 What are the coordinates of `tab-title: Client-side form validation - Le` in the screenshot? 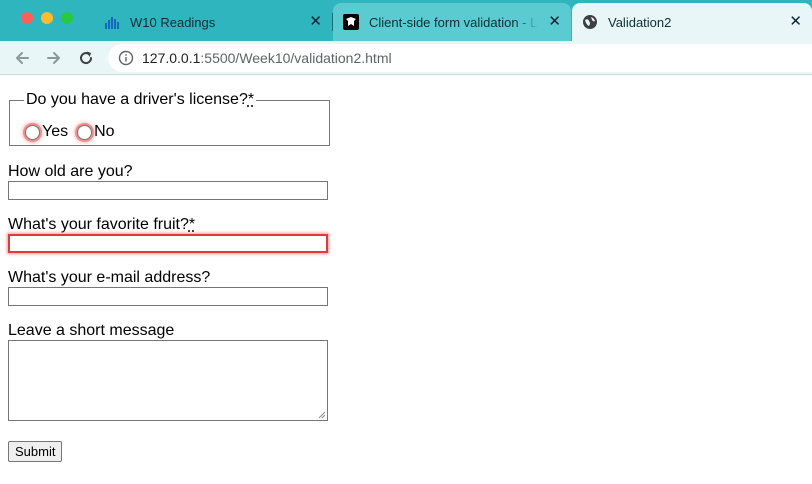 It's located at (454, 22).